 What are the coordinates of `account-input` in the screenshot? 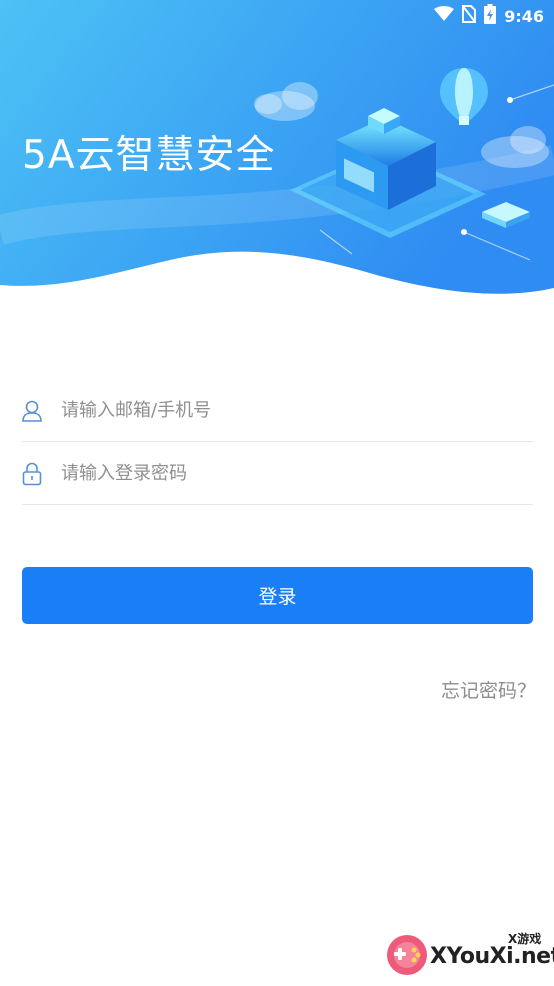 It's located at (281, 410).